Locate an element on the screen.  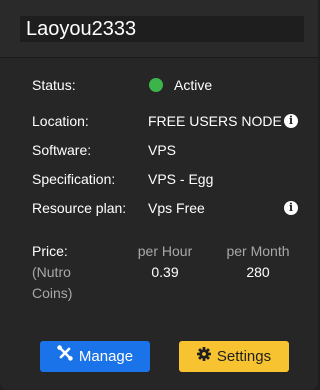
software-value: VPS is located at coordinates (162, 150).